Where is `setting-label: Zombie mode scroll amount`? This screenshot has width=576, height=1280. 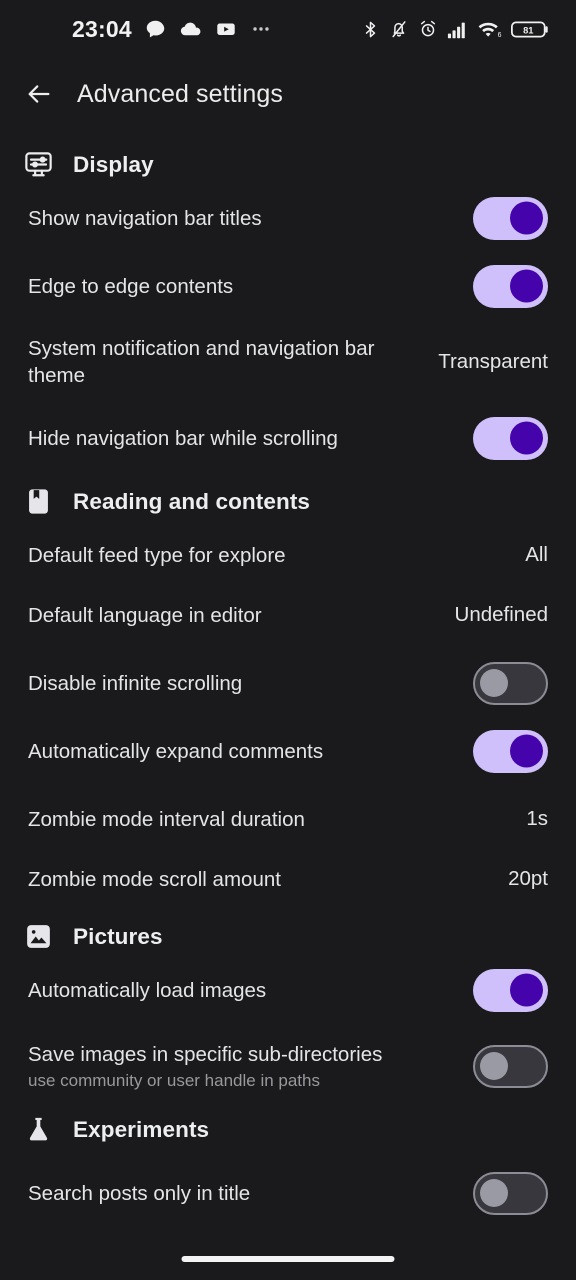
setting-label: Zombie mode scroll amount is located at coordinates (154, 879).